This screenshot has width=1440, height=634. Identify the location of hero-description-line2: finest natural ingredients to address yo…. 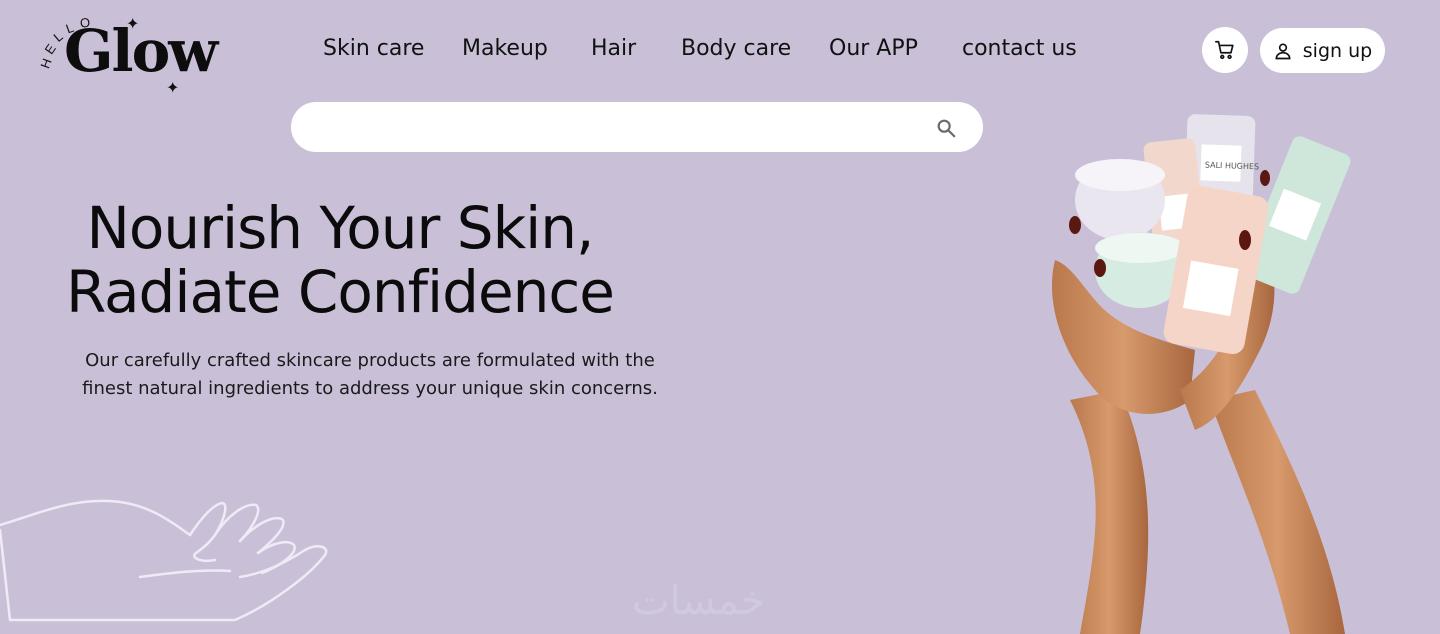
(370, 388).